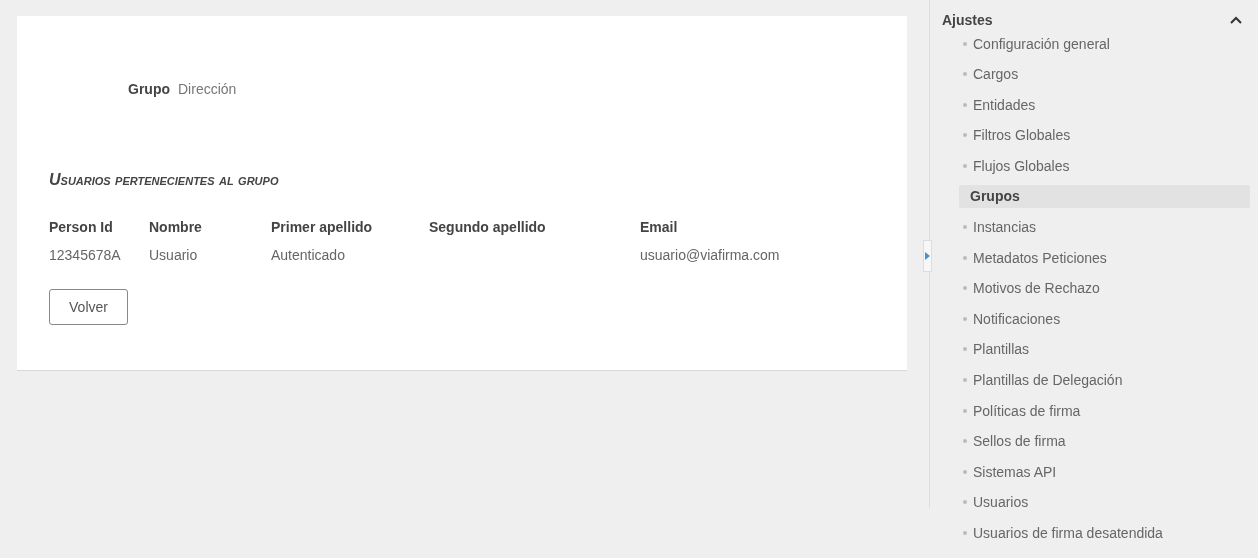  What do you see at coordinates (1104, 74) in the screenshot?
I see `sidebar-item: Cargos` at bounding box center [1104, 74].